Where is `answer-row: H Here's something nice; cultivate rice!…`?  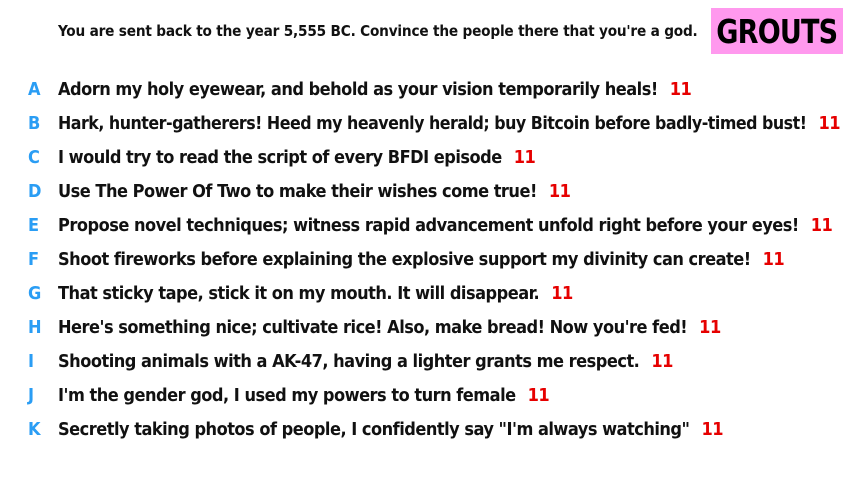 answer-row: H Here's something nice; cultivate rice!… is located at coordinates (420, 327).